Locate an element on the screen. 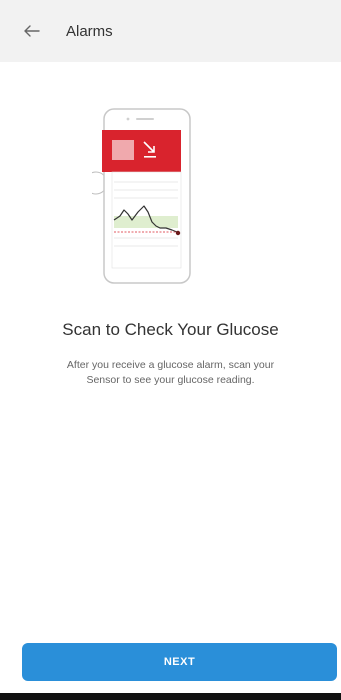  page-title: Alarms is located at coordinates (89, 31).